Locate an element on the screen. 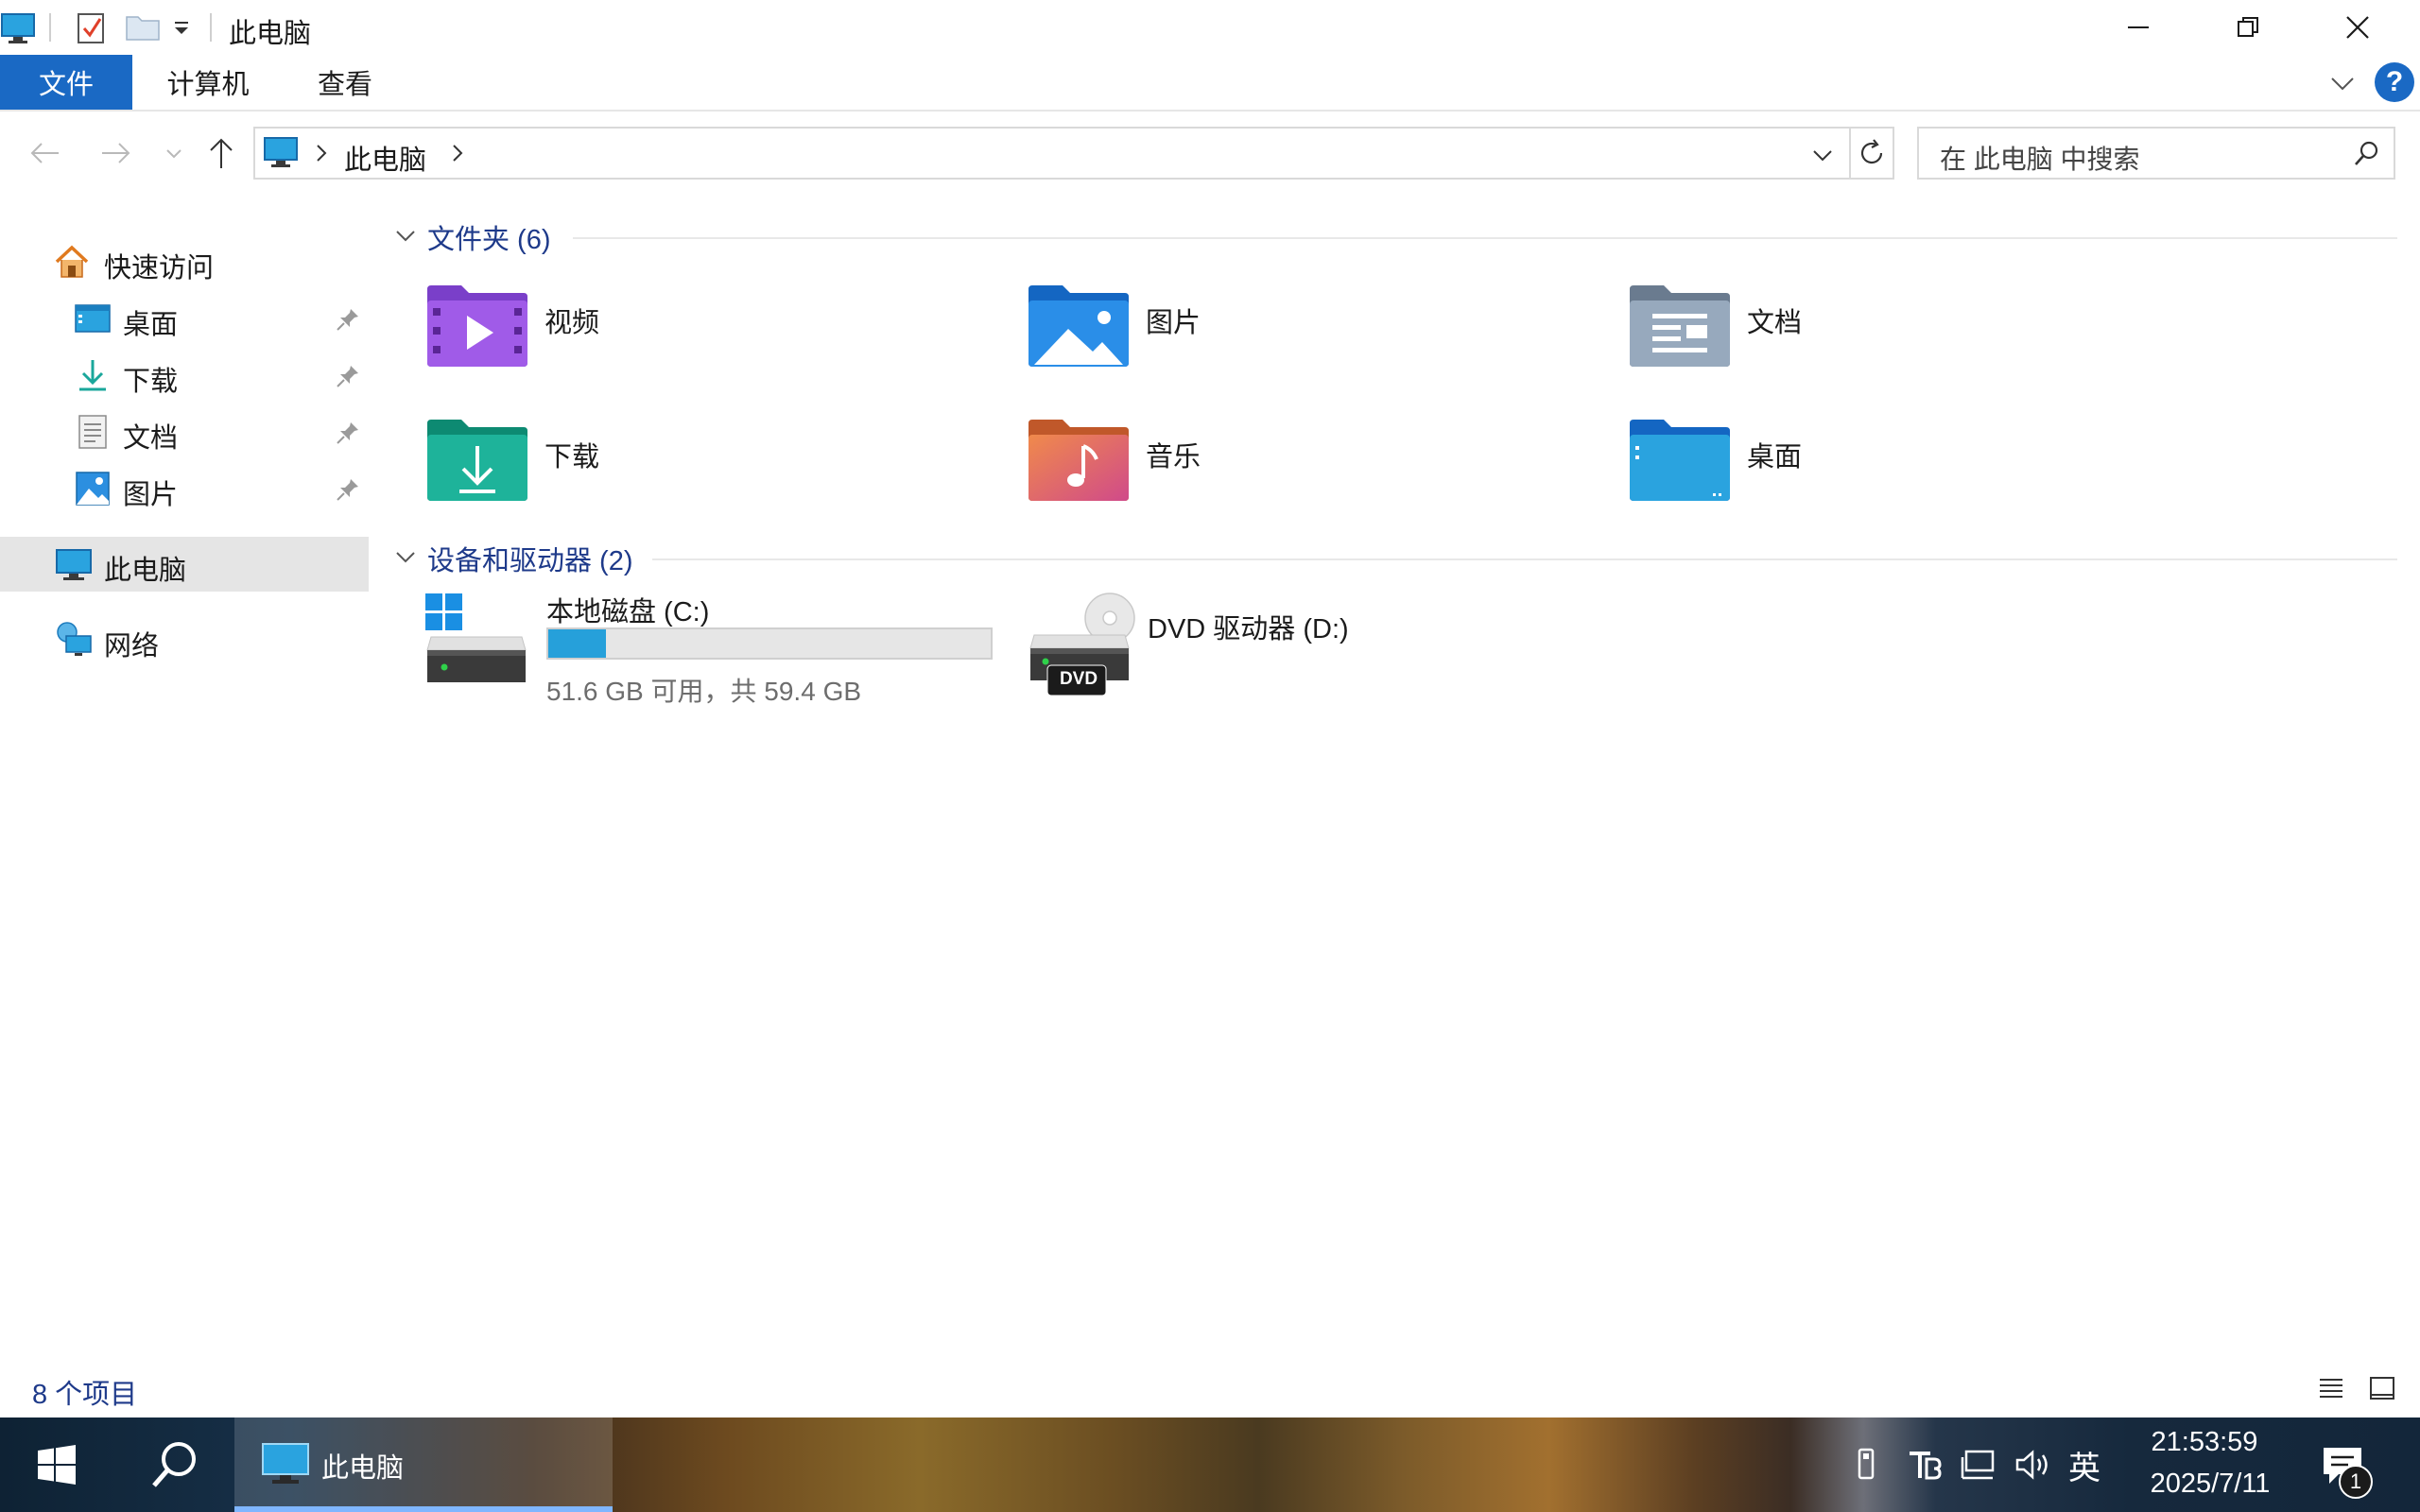 This screenshot has width=2420, height=1512. documents-folder-icon is located at coordinates (1680, 326).